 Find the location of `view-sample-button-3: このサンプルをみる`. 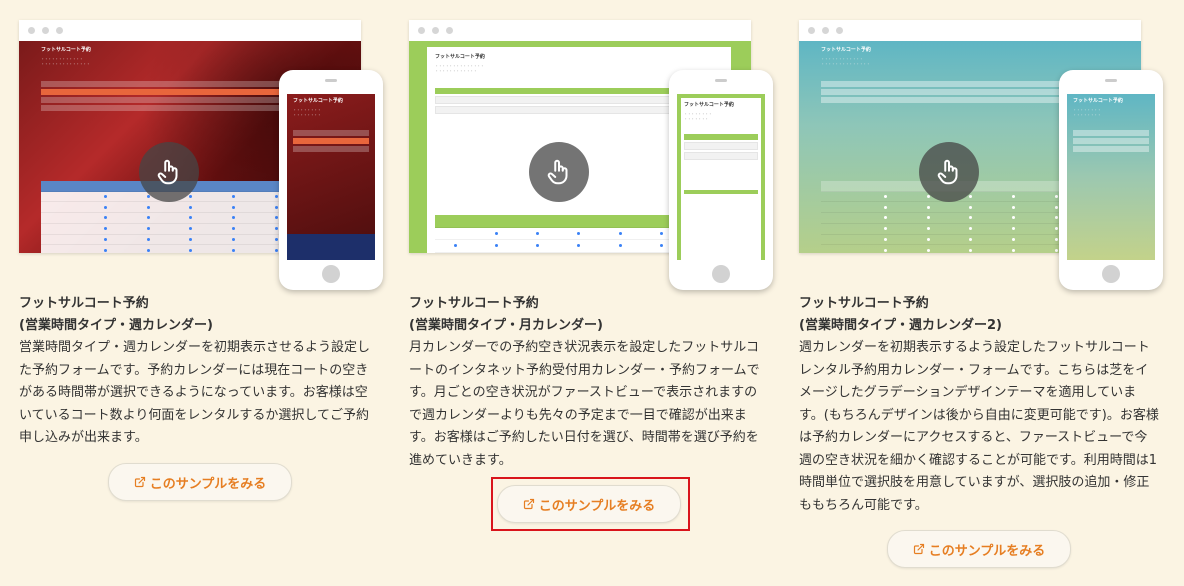

view-sample-button-3: このサンプルをみる is located at coordinates (979, 549).